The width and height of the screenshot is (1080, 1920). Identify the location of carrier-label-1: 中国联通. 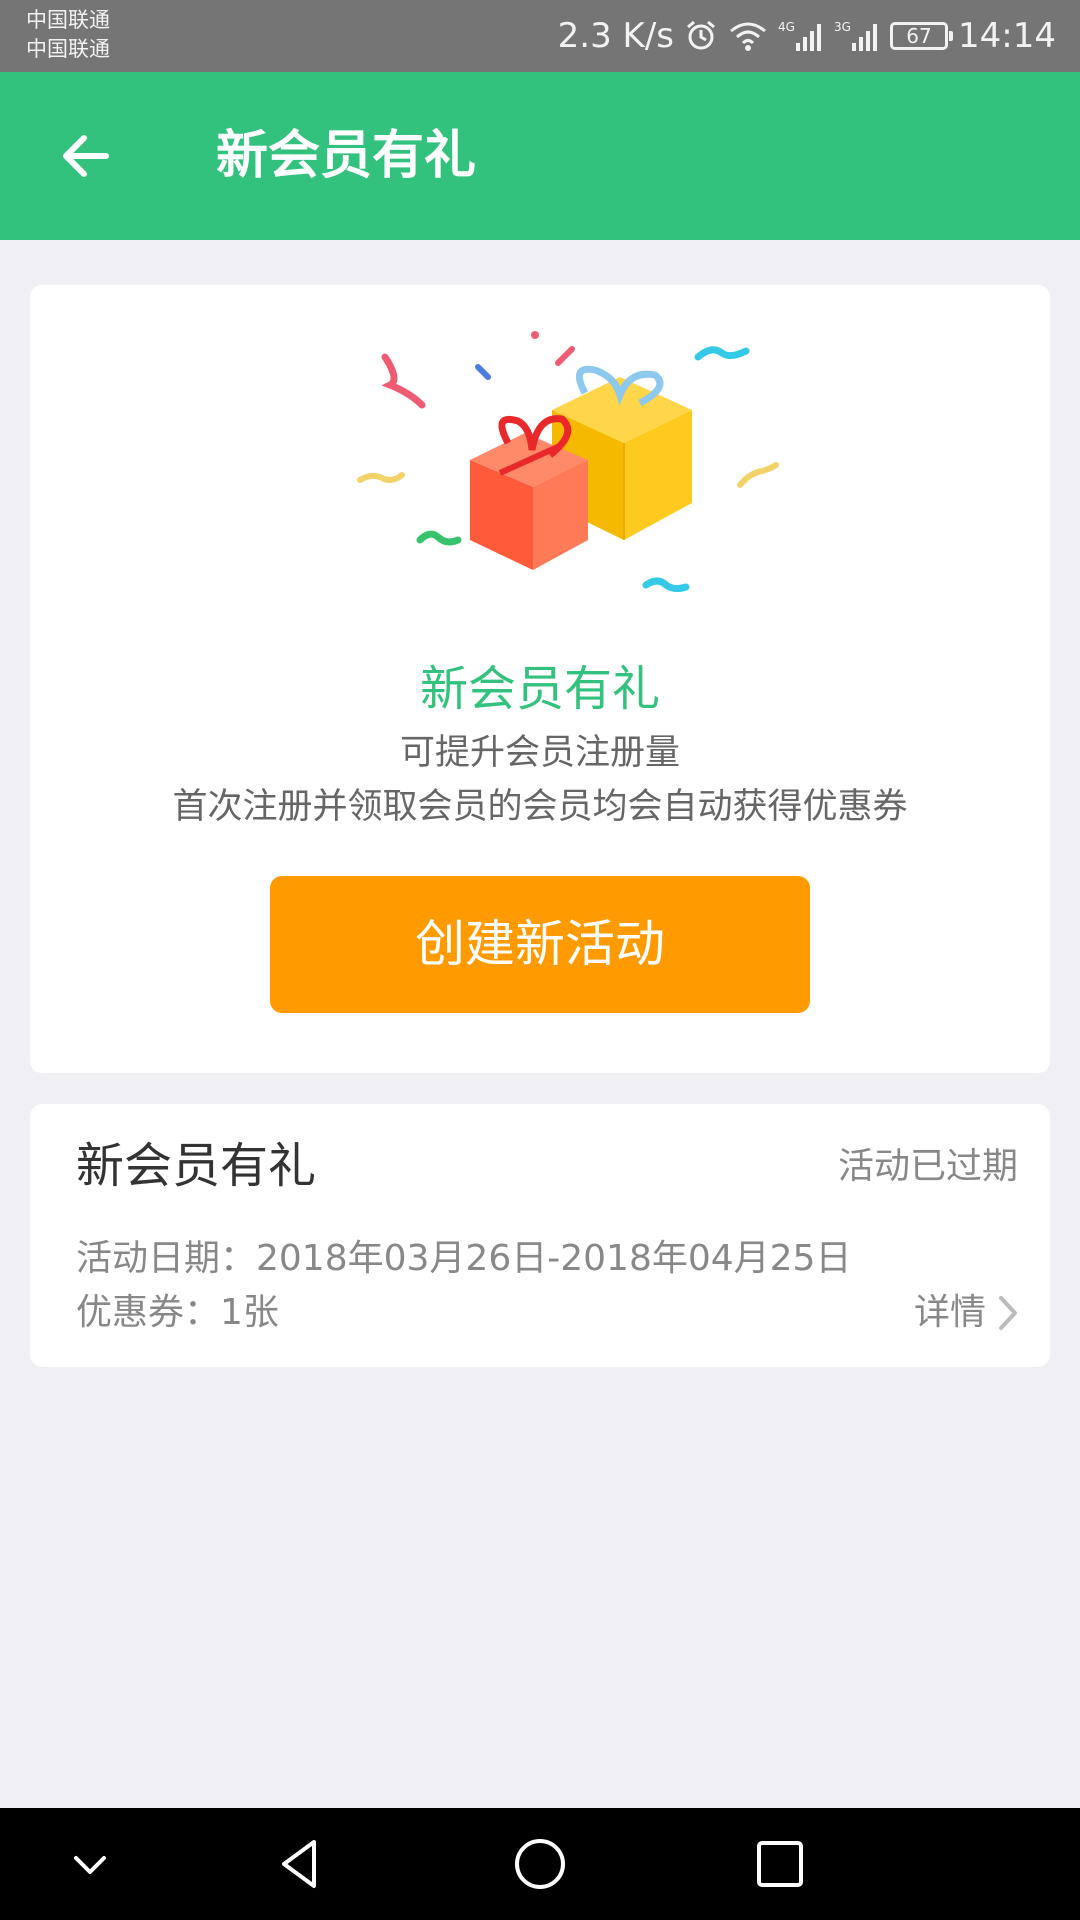
(68, 20).